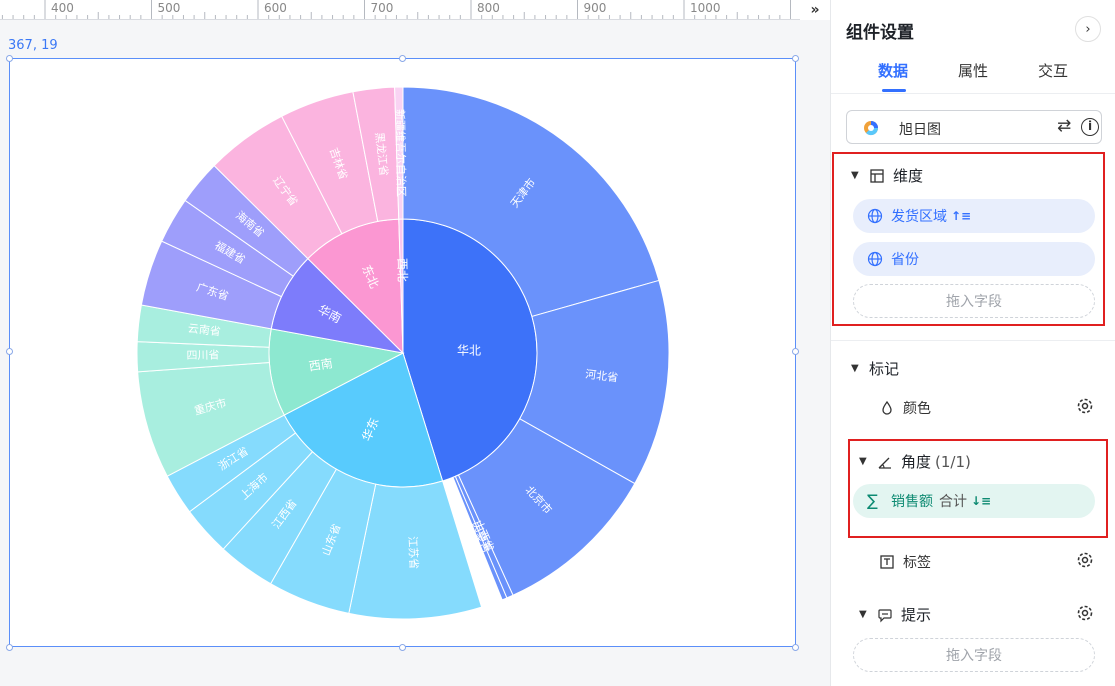 The image size is (1115, 686). I want to click on swap-icon: ⇄, so click(1064, 126).